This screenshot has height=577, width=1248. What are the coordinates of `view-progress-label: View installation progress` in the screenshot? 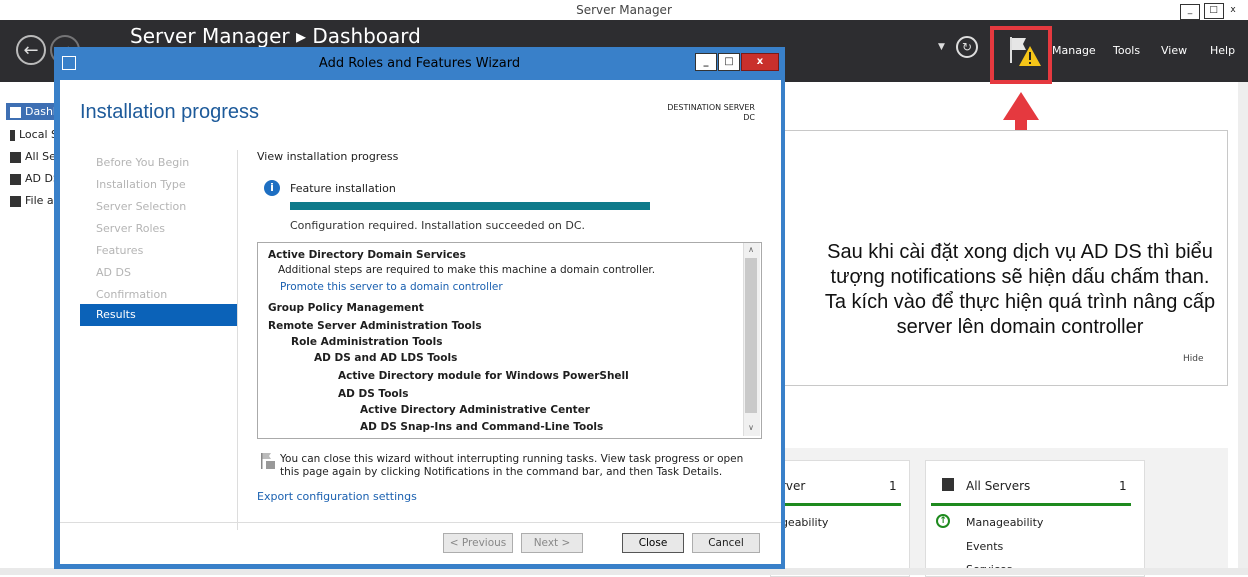 It's located at (328, 156).